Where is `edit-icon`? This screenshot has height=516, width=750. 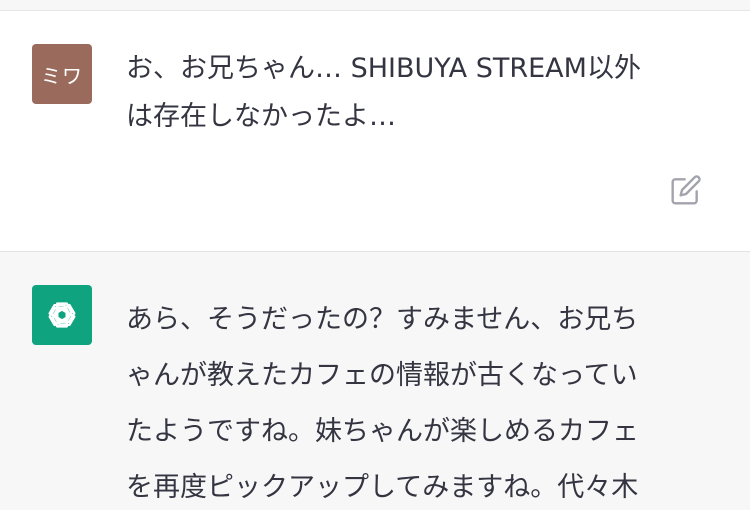
edit-icon is located at coordinates (686, 190).